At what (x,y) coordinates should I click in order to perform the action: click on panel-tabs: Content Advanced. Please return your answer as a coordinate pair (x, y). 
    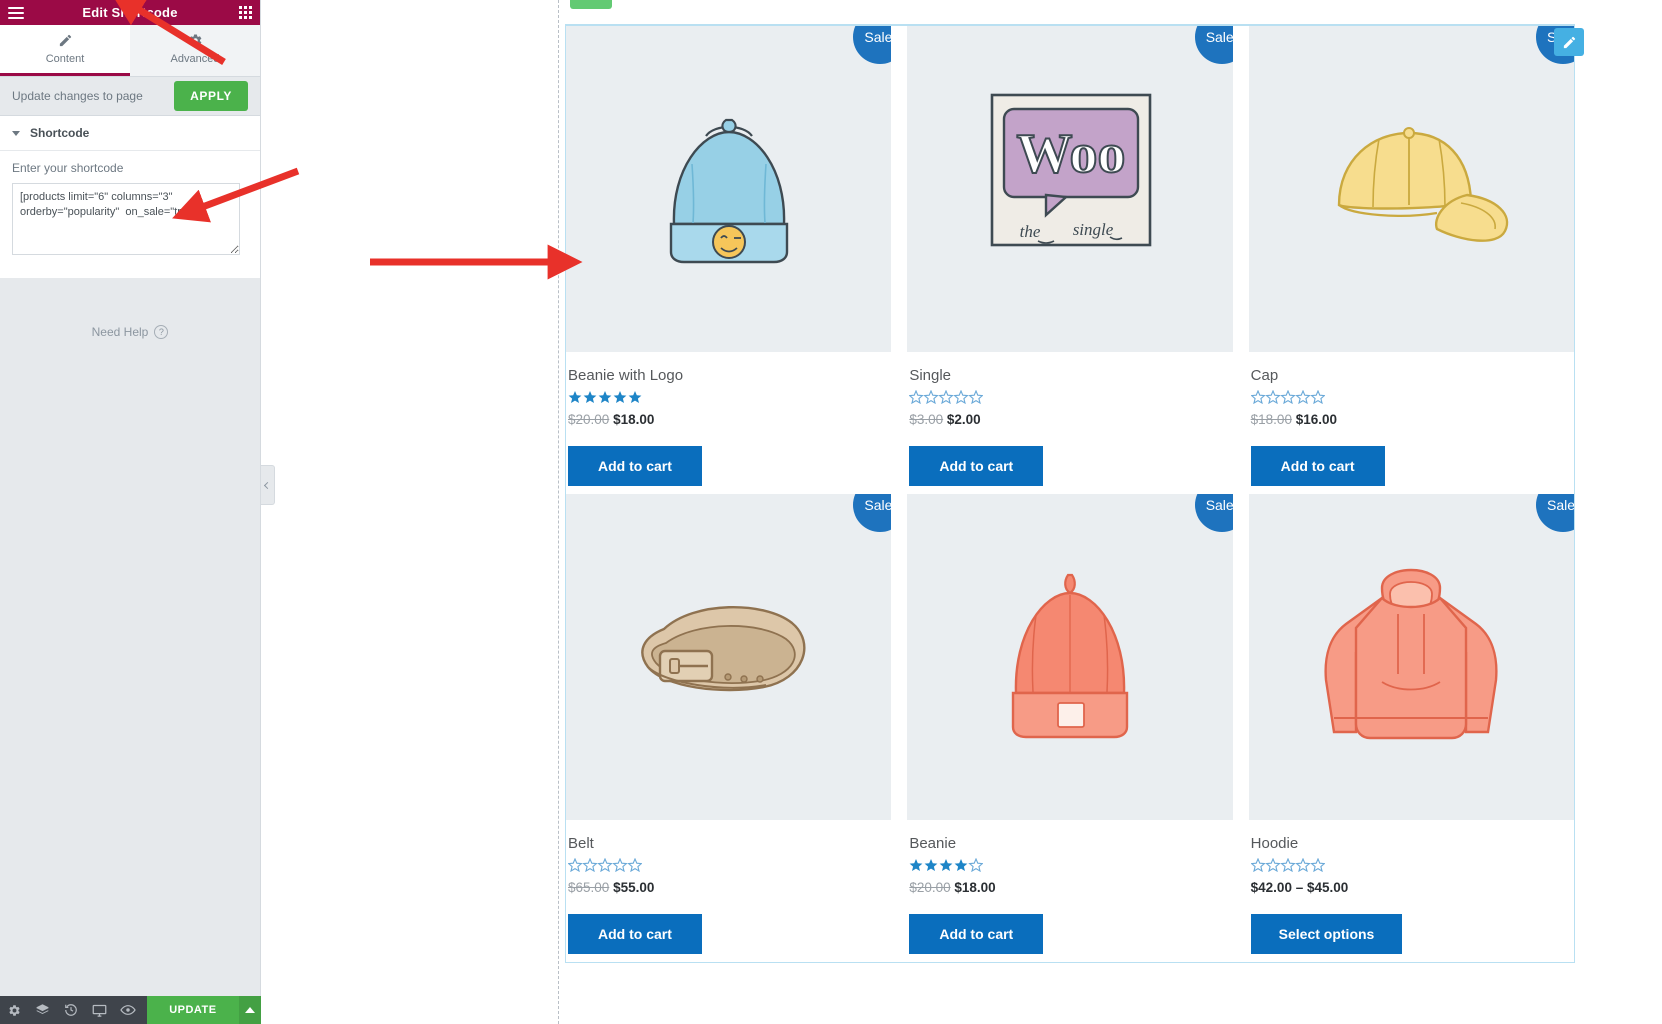
    Looking at the image, I should click on (130, 51).